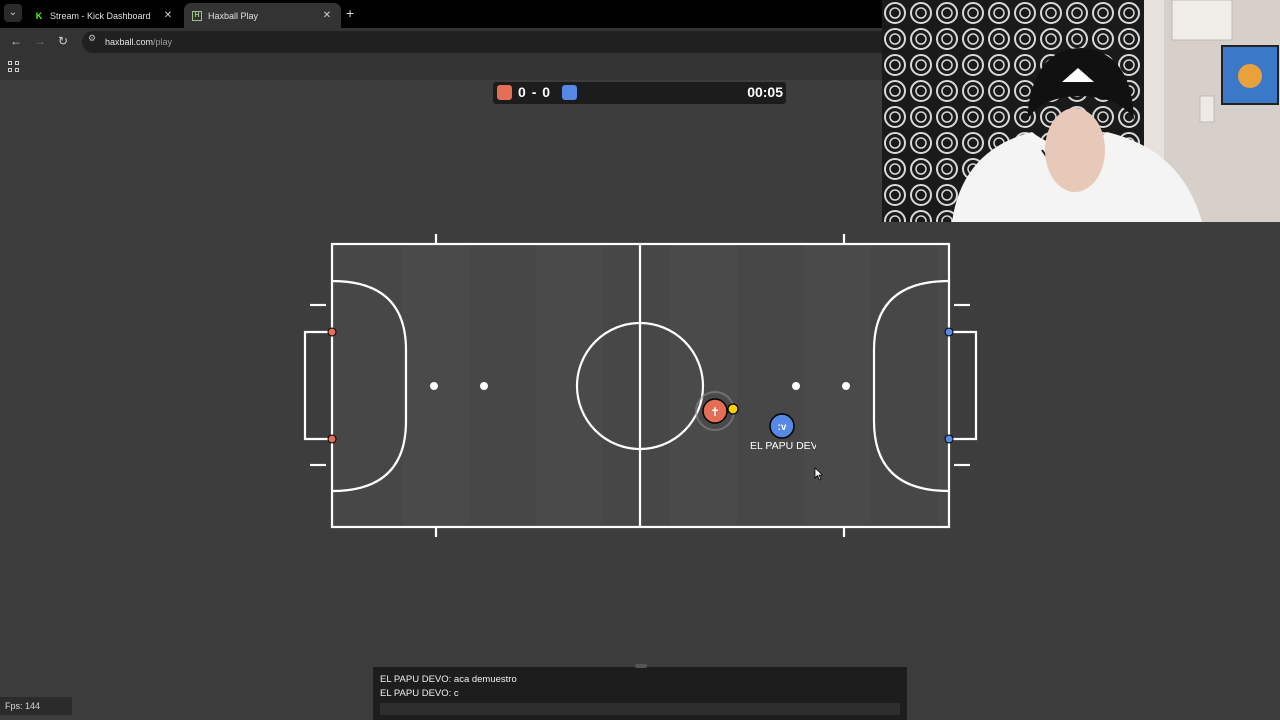 This screenshot has width=1280, height=720. I want to click on apps-grid-icon, so click(13, 66).